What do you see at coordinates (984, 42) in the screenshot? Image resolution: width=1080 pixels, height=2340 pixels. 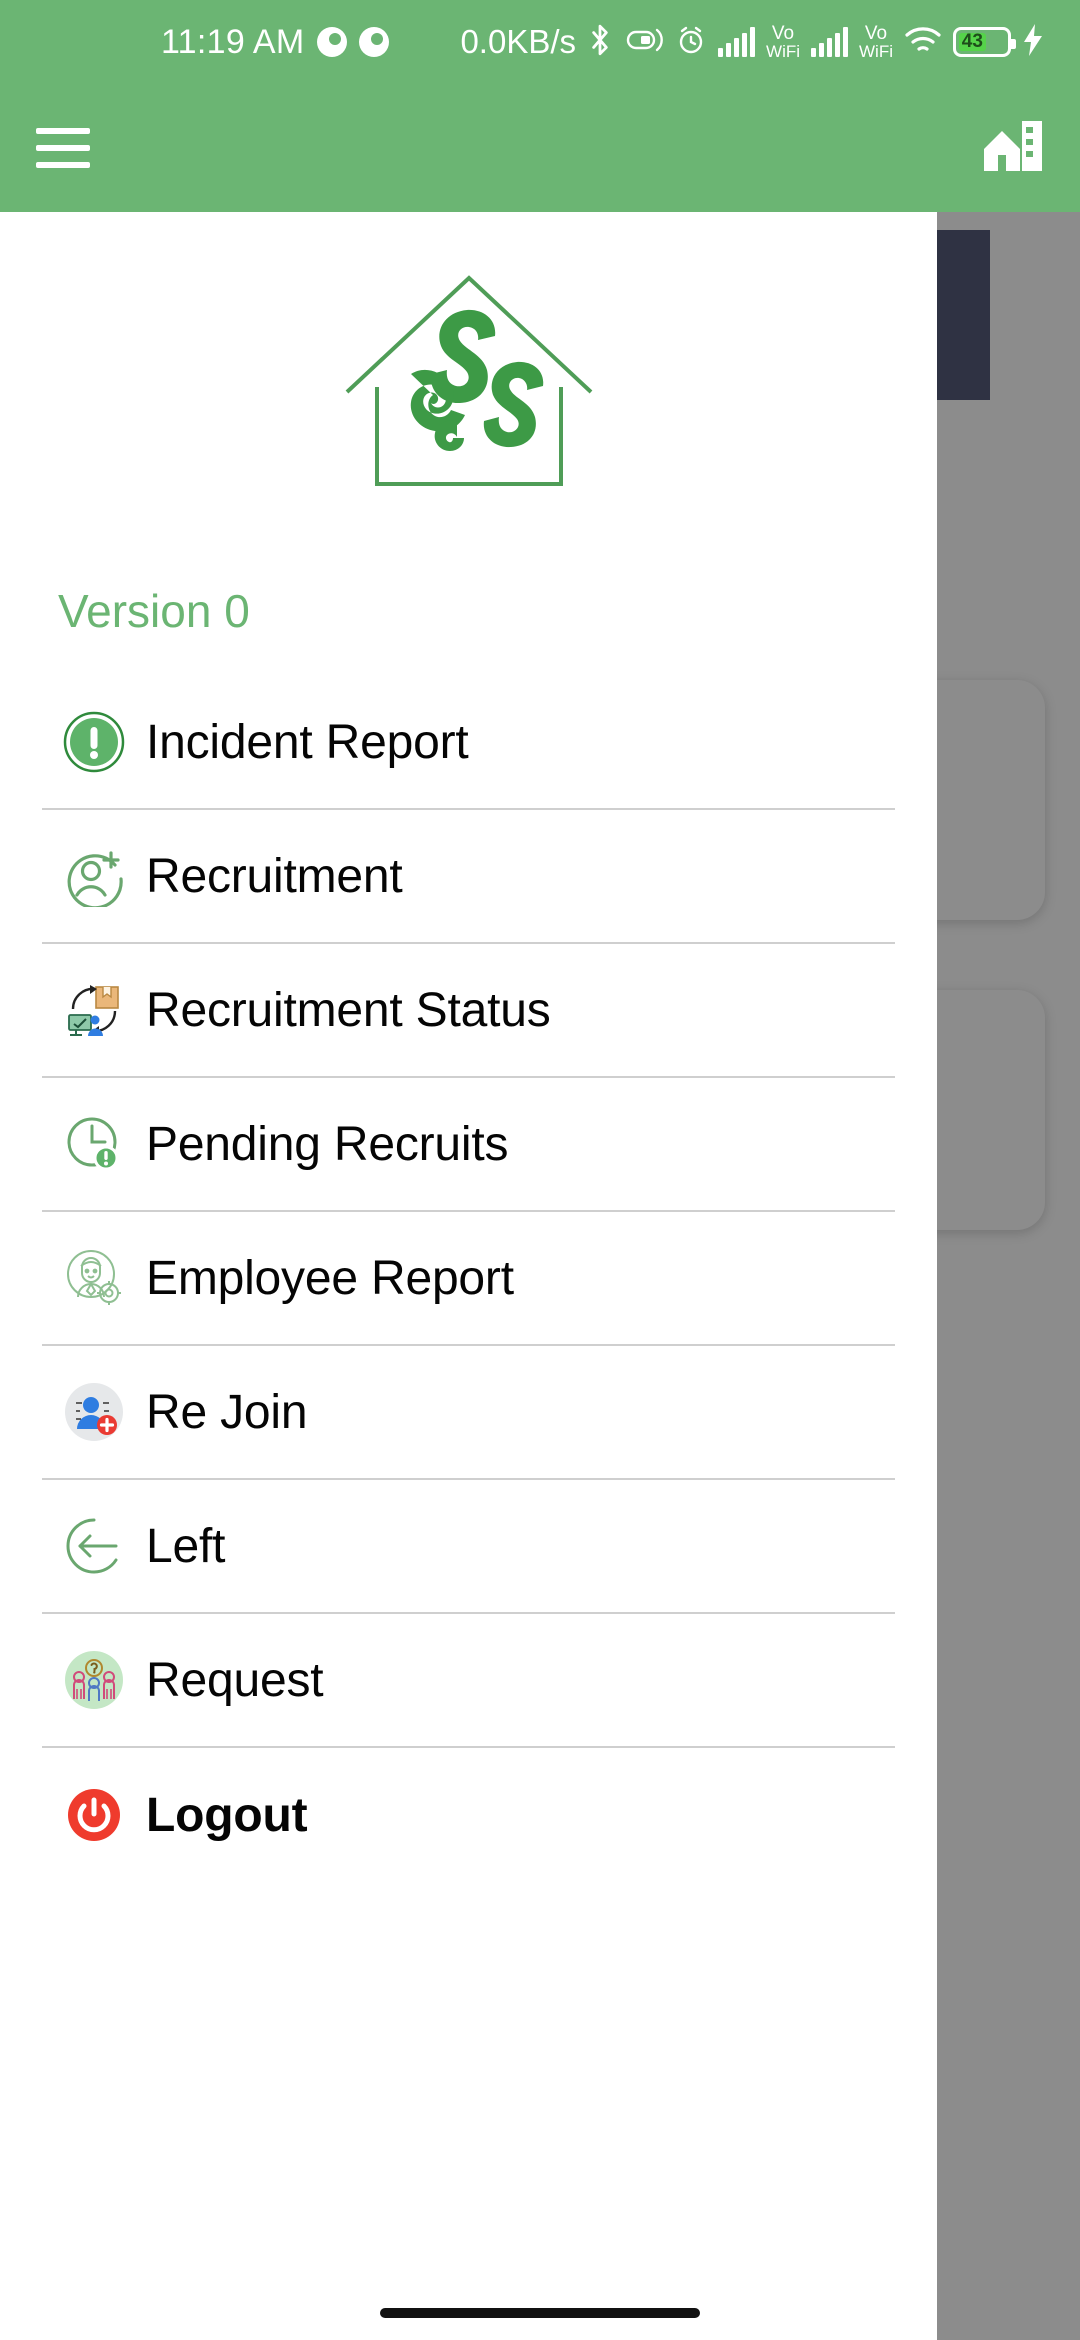 I see `battery-icon: 43` at bounding box center [984, 42].